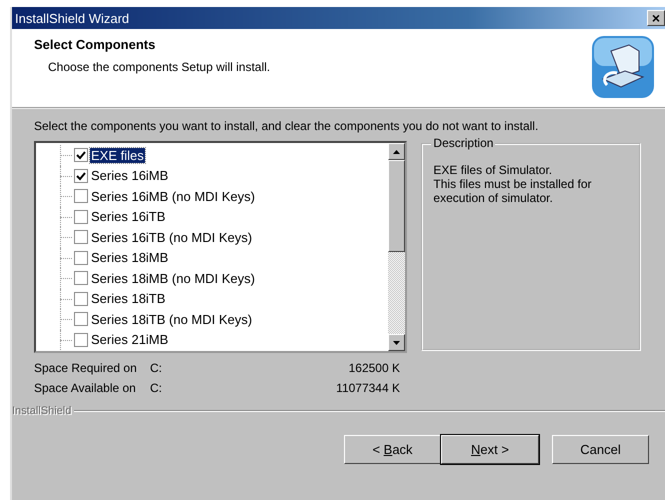 This screenshot has width=665, height=500. Describe the element at coordinates (656, 18) in the screenshot. I see `close-button: ×` at that location.